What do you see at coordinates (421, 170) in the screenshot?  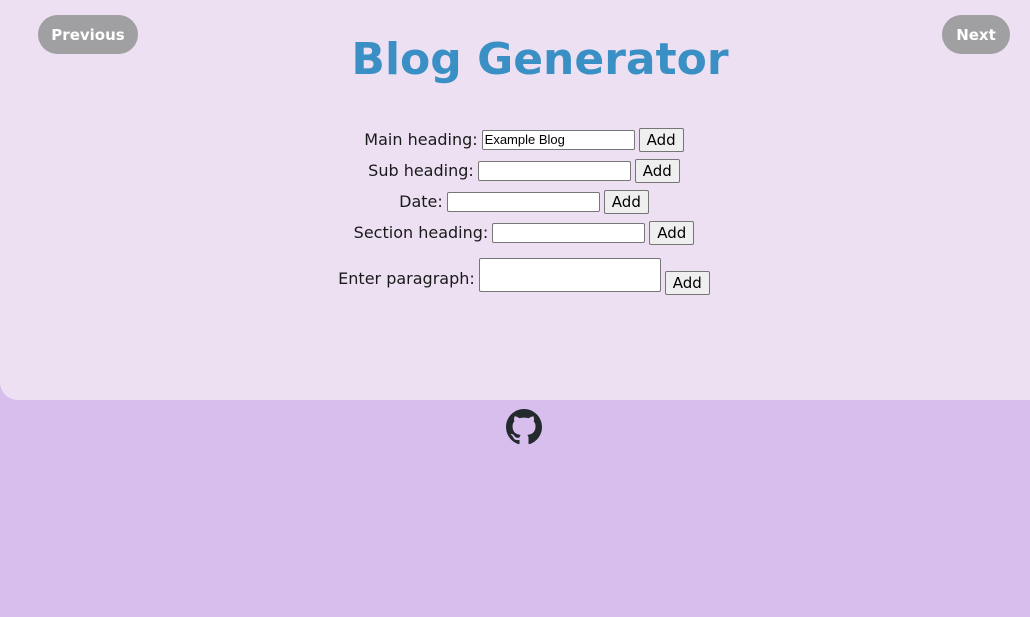 I see `sub-heading-label: Sub heading:` at bounding box center [421, 170].